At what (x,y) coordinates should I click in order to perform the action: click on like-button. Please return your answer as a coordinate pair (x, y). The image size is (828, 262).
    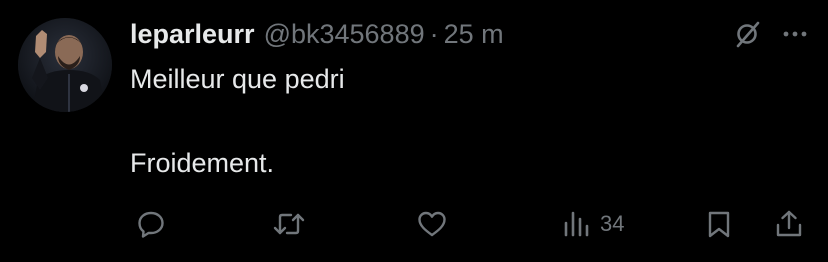
    Looking at the image, I should click on (432, 224).